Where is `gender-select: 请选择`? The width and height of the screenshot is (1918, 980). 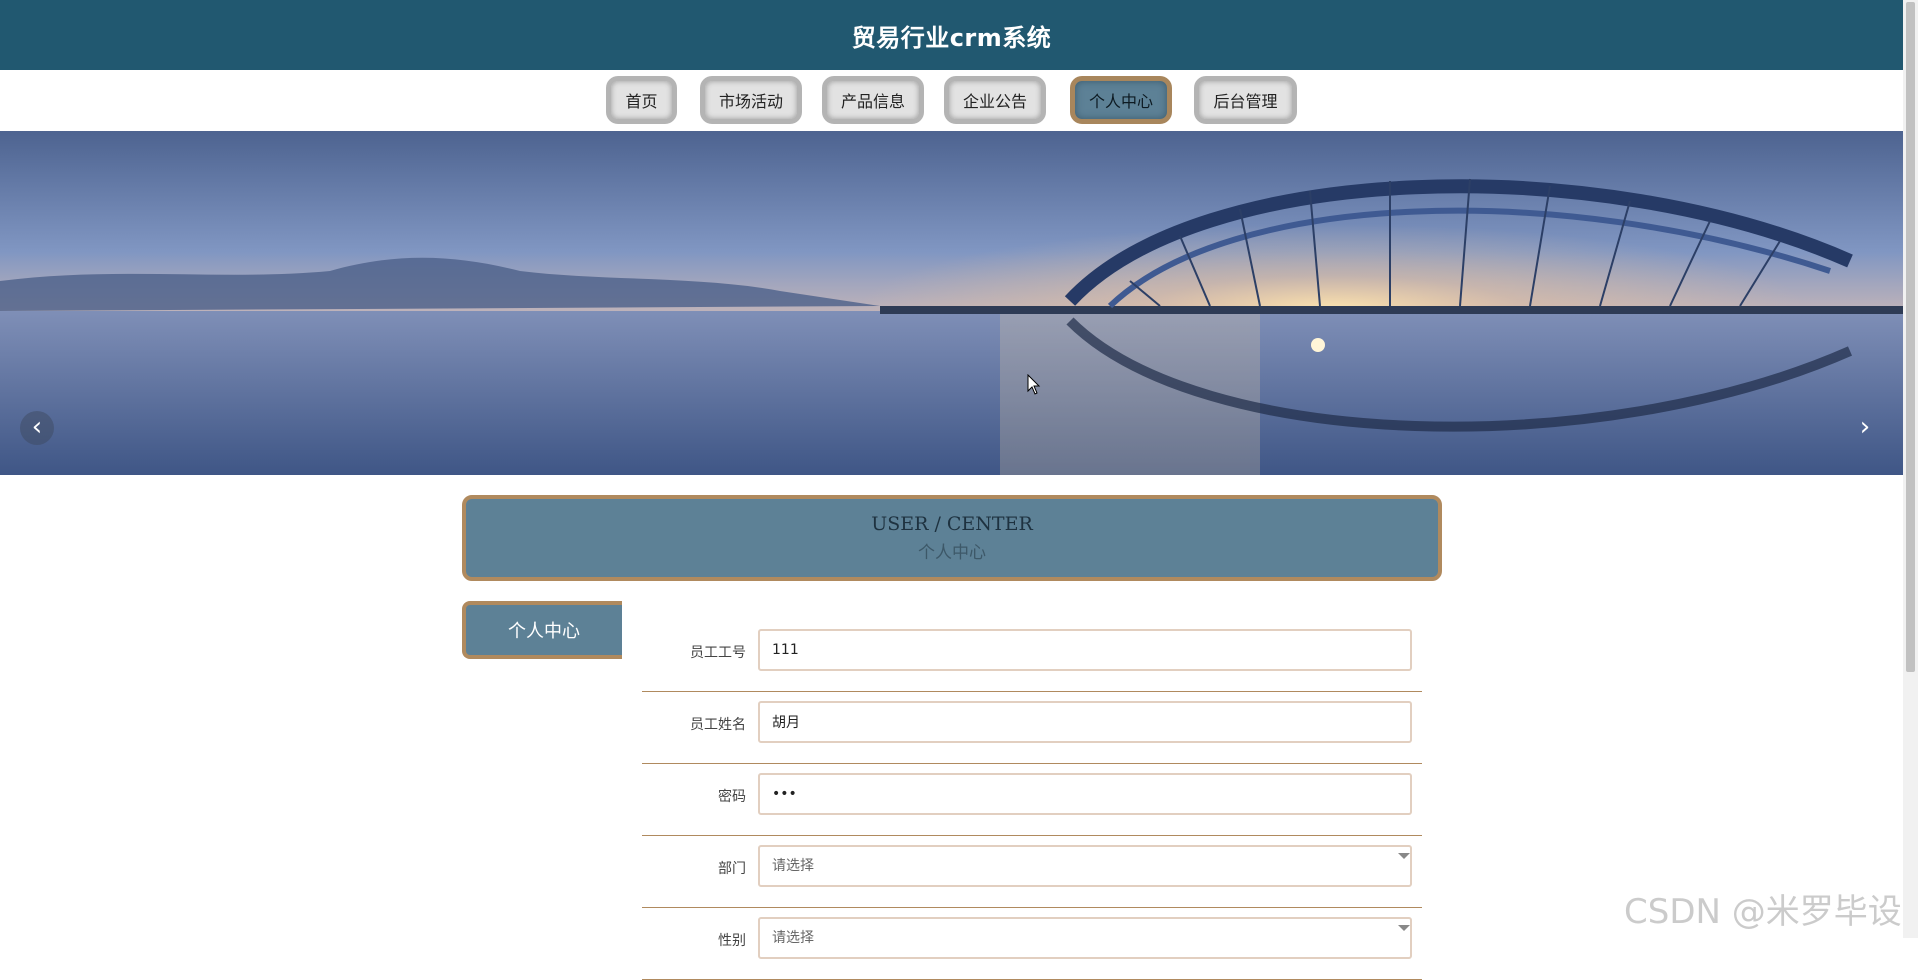 gender-select: 请选择 is located at coordinates (1085, 938).